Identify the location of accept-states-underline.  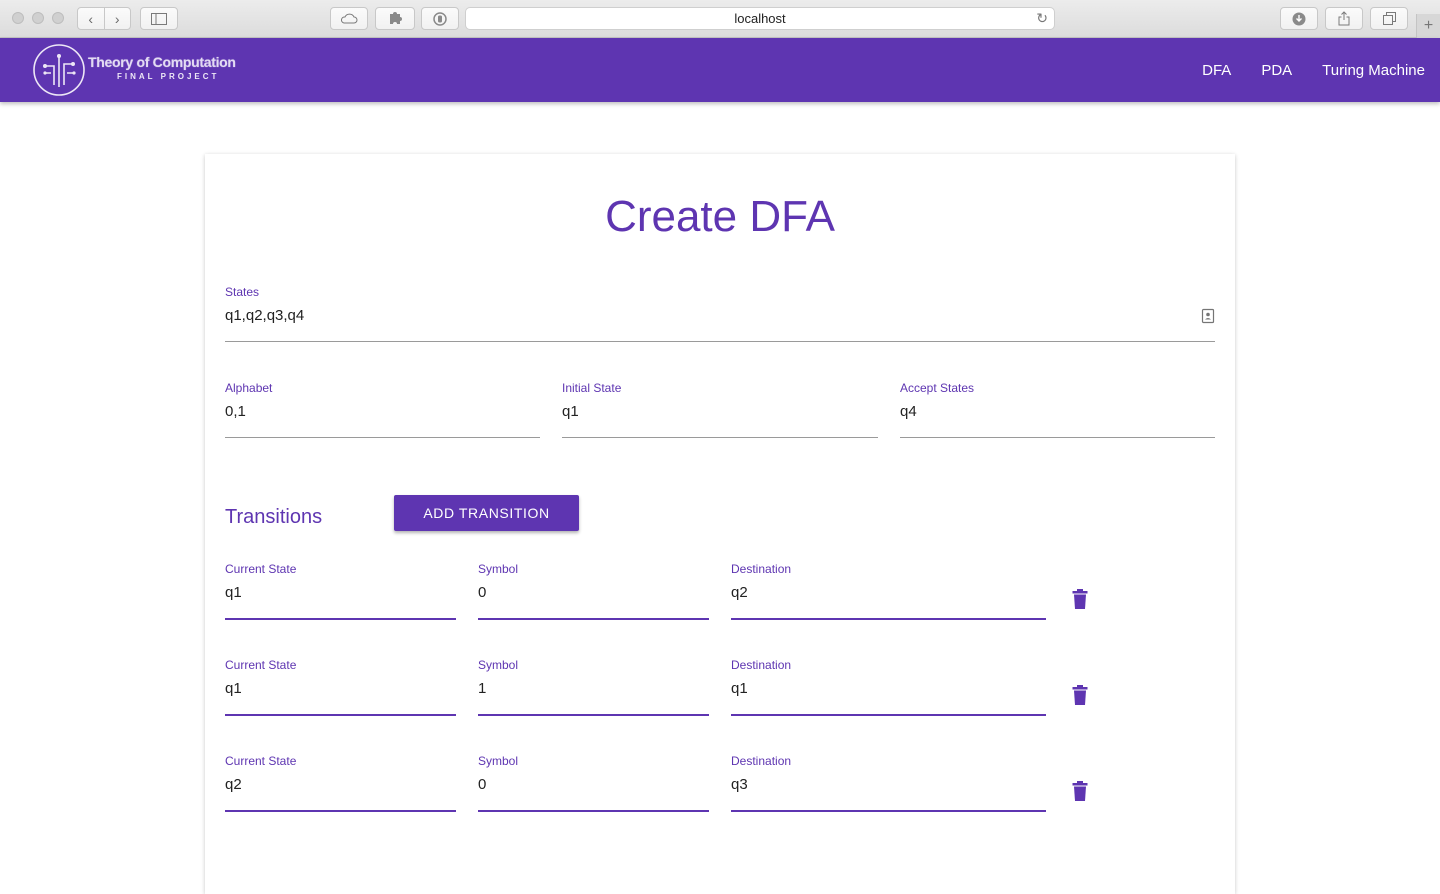
(1057, 437).